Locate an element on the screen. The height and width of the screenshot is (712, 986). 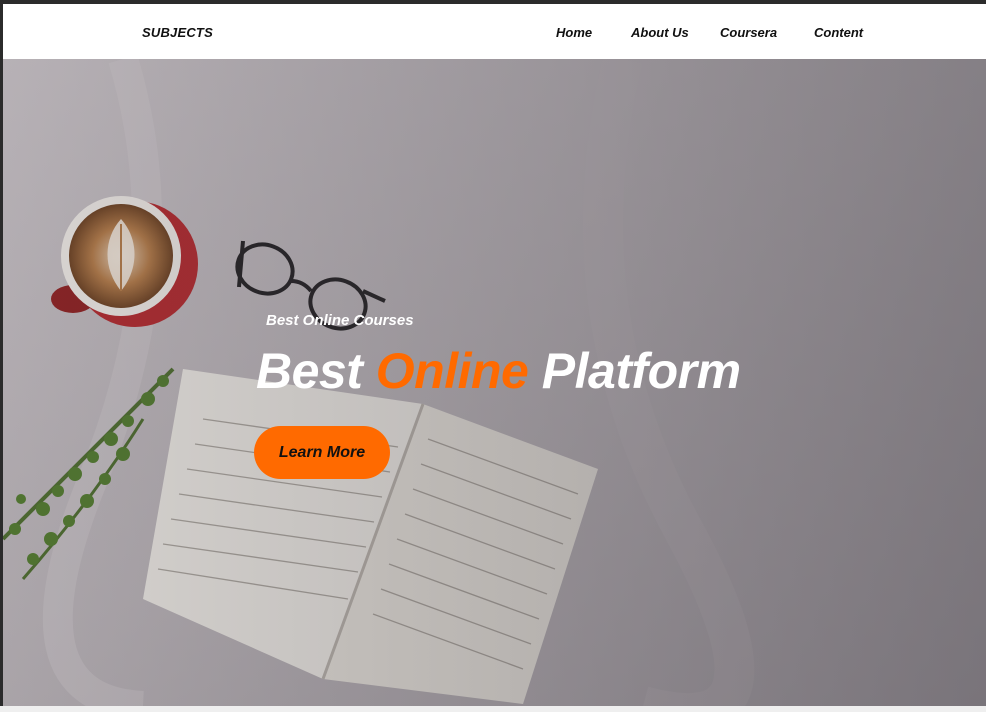
headline-word-online: Online is located at coordinates (452, 371).